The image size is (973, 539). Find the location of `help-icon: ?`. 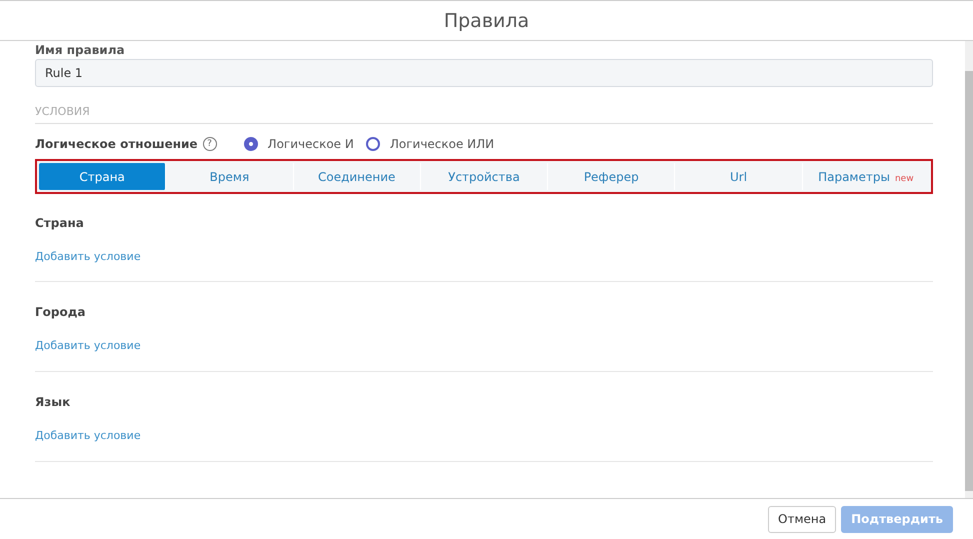

help-icon: ? is located at coordinates (209, 144).